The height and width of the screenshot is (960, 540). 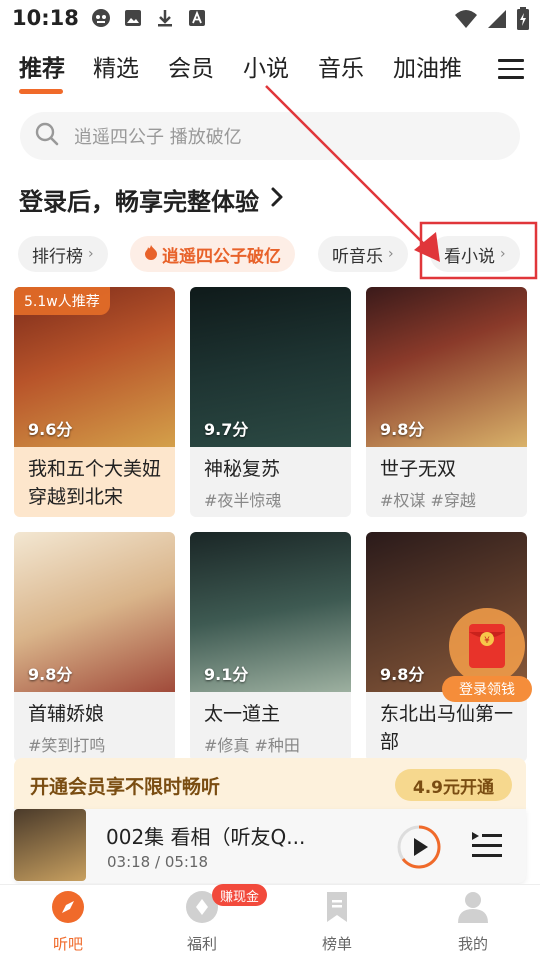 What do you see at coordinates (95, 483) in the screenshot?
I see `book-title: 我和五个大美妞穿越到北宋` at bounding box center [95, 483].